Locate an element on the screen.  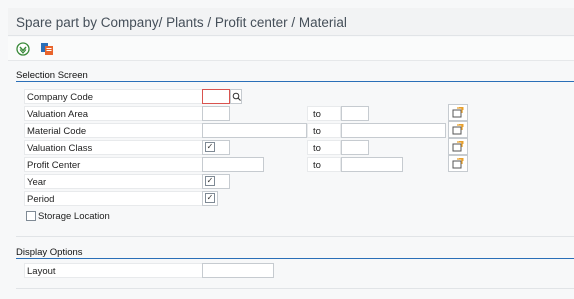
material-code-multiple-selection-button is located at coordinates (458, 129).